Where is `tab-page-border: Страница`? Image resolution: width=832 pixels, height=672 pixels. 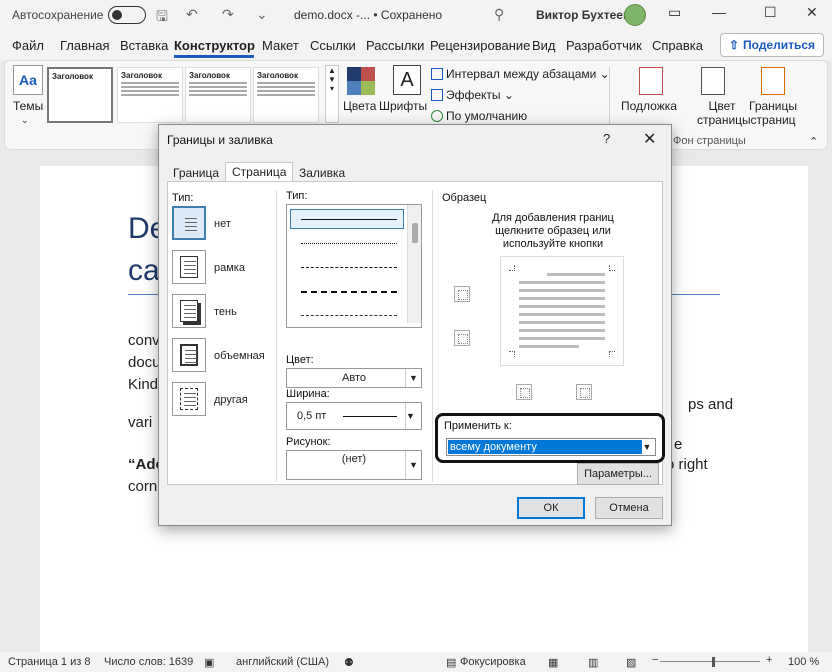 tab-page-border: Страница is located at coordinates (259, 171).